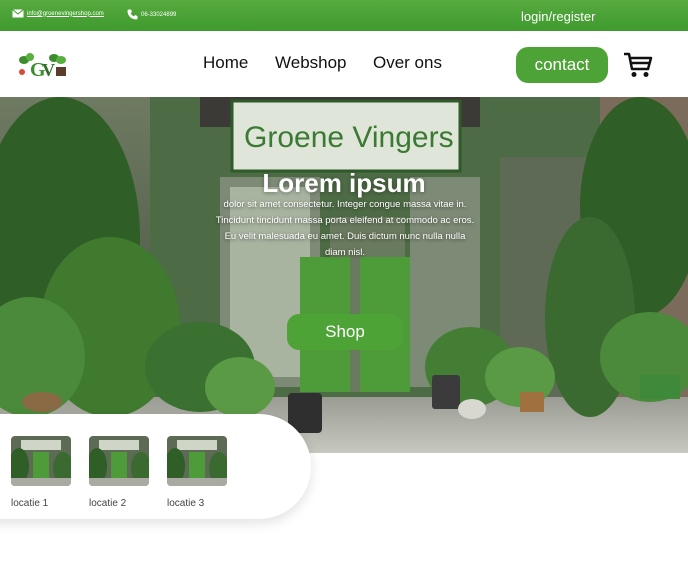  Describe the element at coordinates (345, 332) in the screenshot. I see `shop-button: Shop` at that location.